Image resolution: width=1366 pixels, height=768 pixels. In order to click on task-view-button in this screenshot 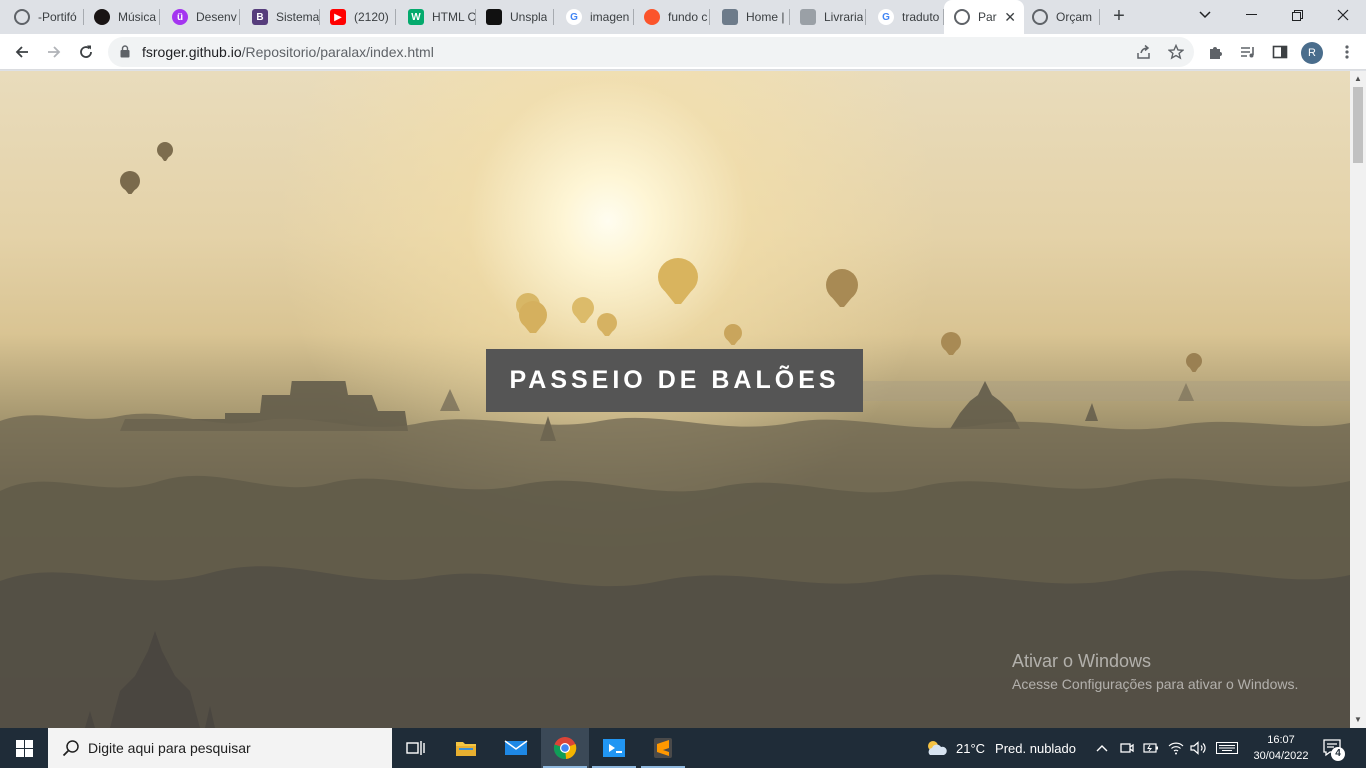, I will do `click(416, 748)`.